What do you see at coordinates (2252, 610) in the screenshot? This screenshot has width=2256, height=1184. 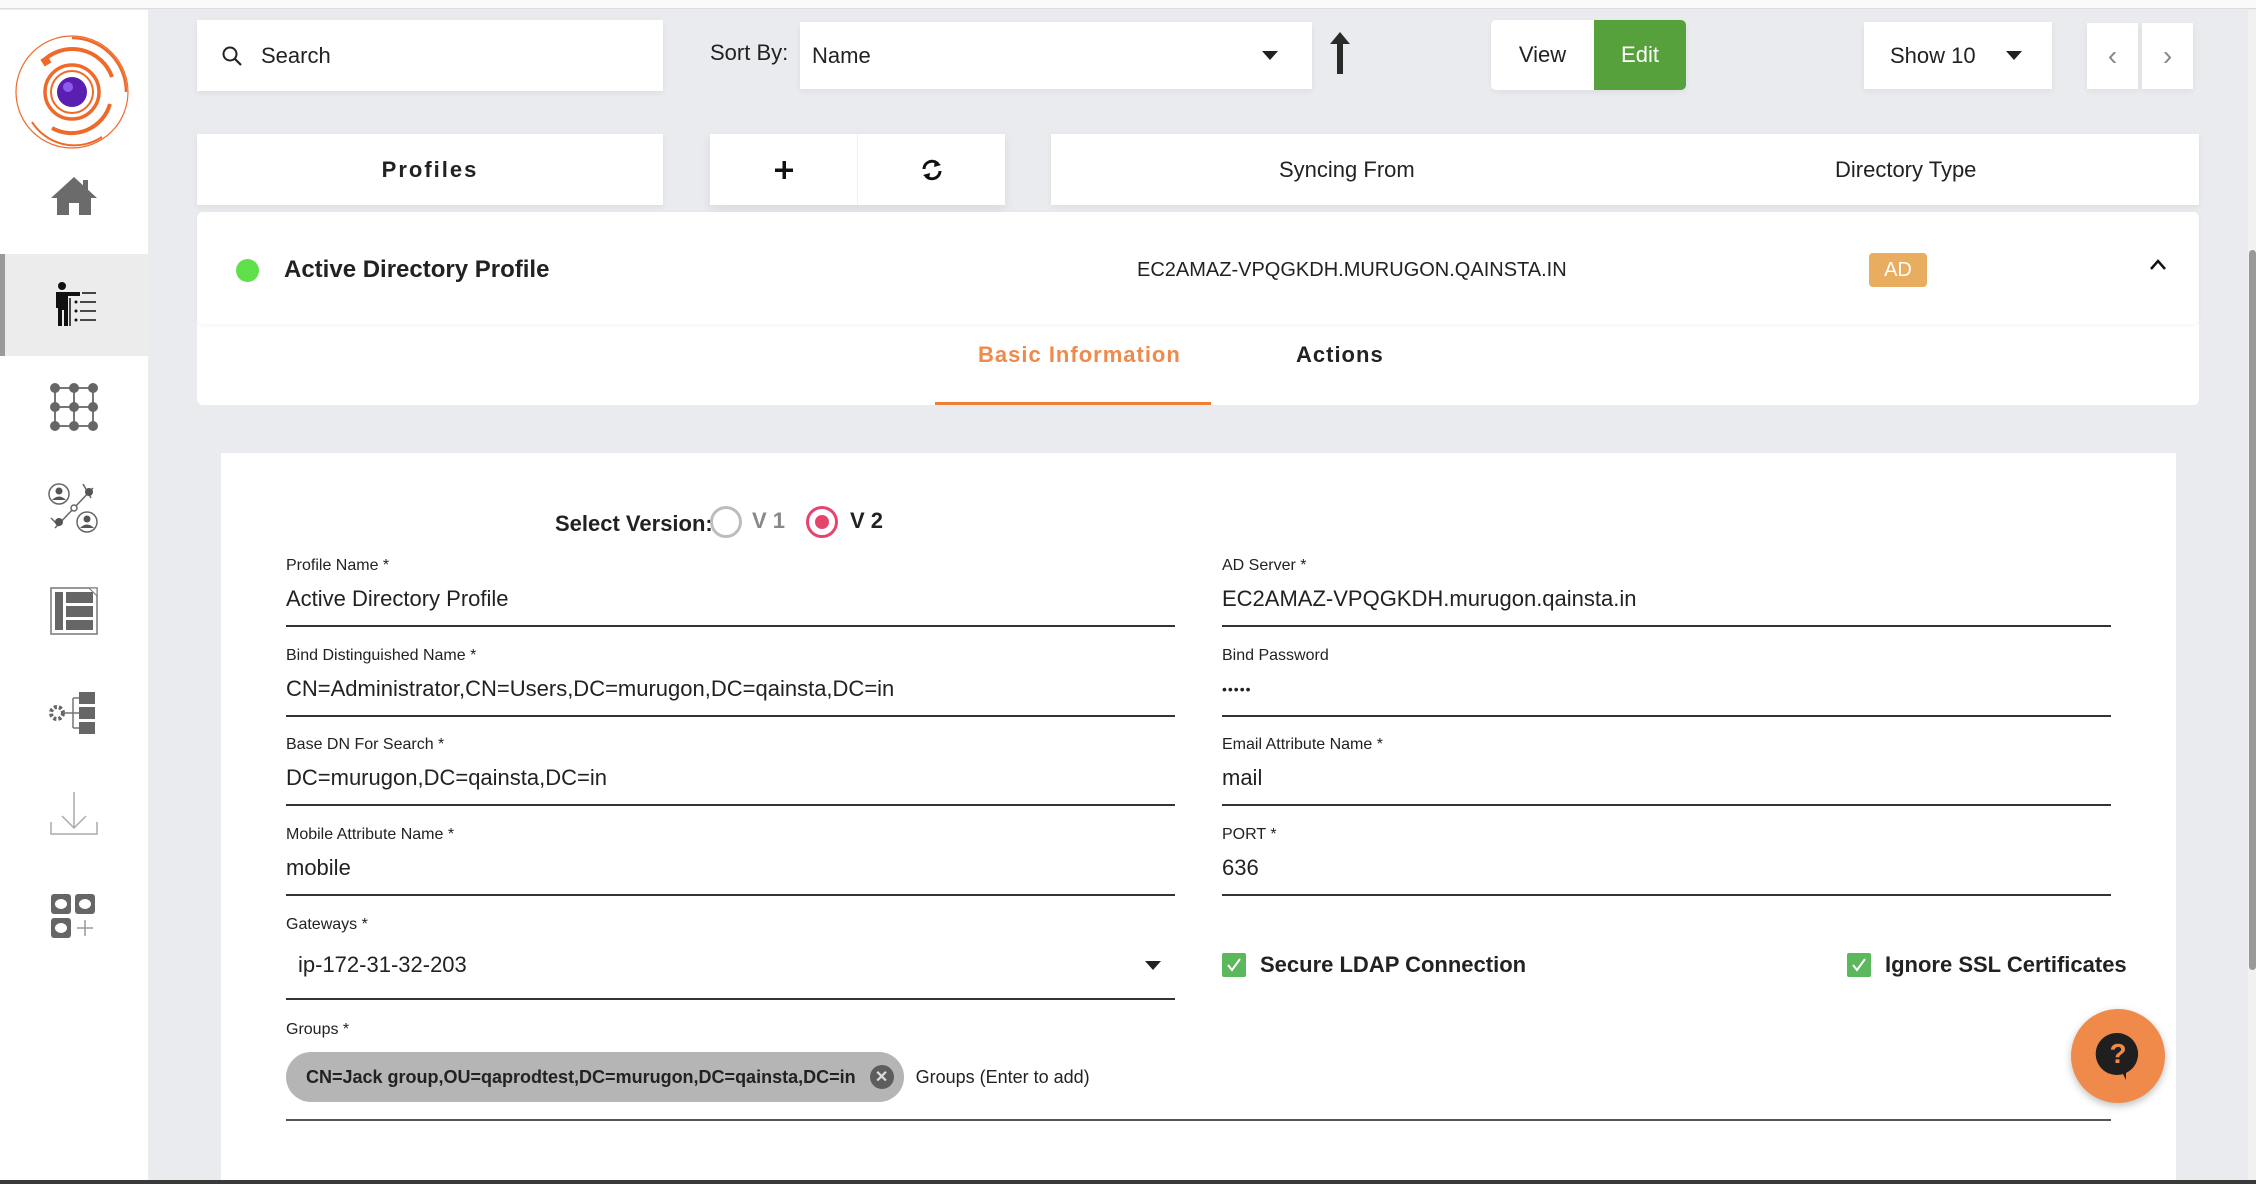 I see `page-scrollbar-thumb` at bounding box center [2252, 610].